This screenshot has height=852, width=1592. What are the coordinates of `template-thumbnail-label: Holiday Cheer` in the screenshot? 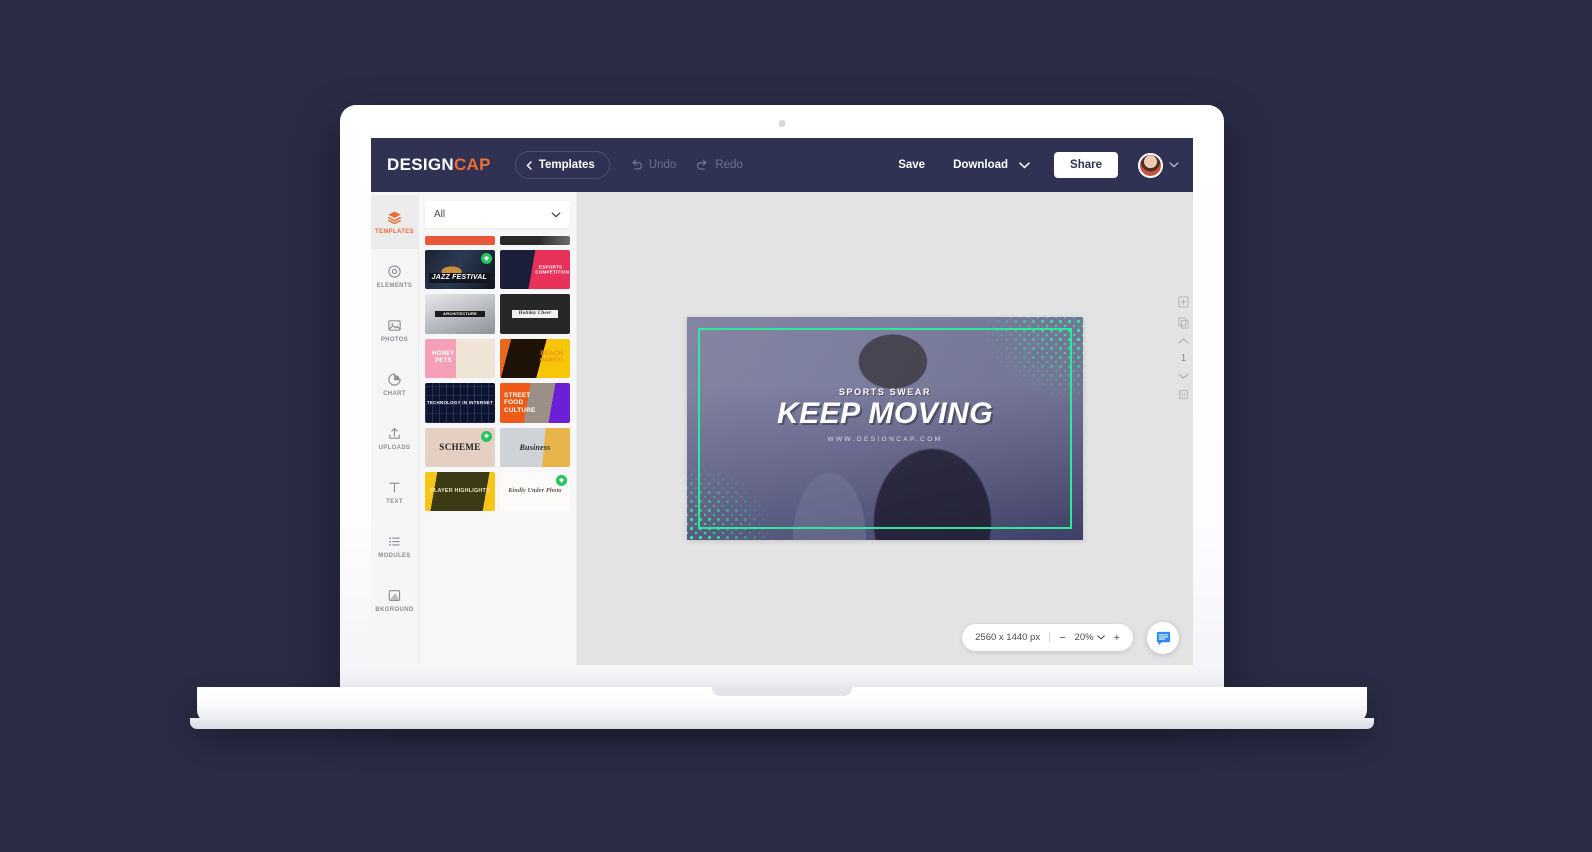 It's located at (535, 314).